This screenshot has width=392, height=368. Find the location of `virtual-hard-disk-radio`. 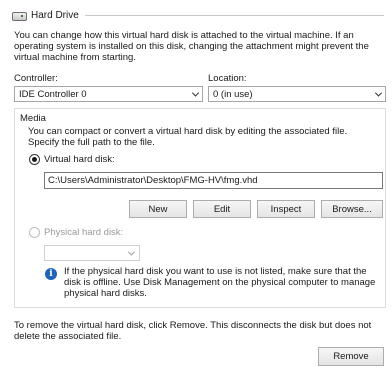

virtual-hard-disk-radio is located at coordinates (34, 159).